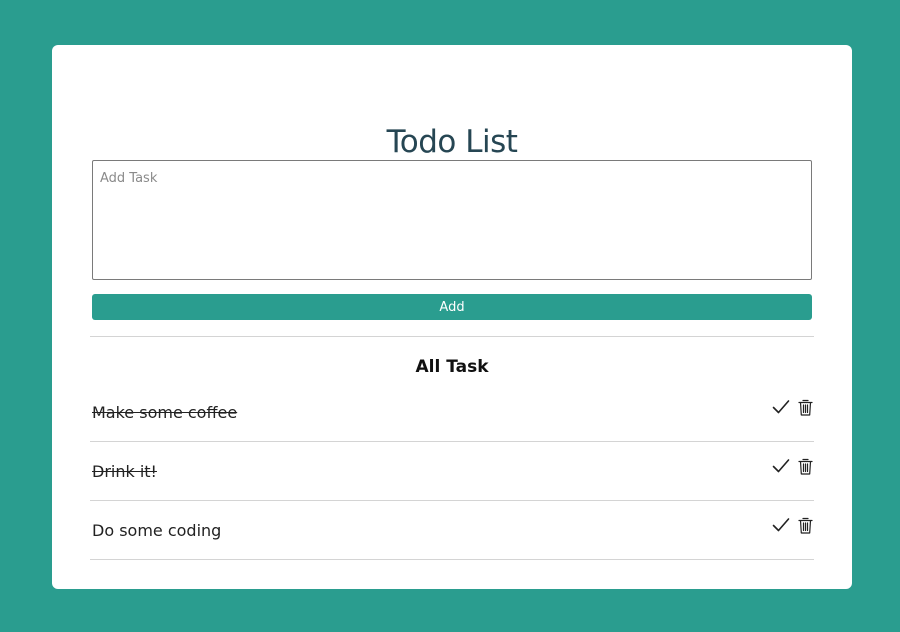  I want to click on section-title: All Task, so click(452, 367).